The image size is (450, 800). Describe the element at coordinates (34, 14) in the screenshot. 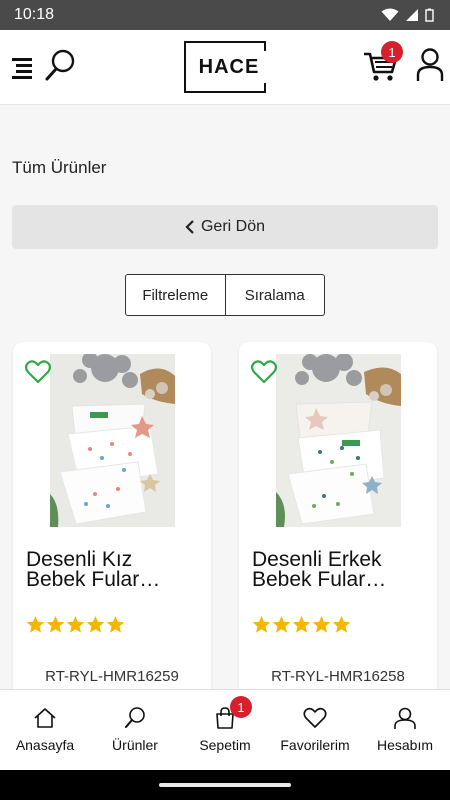

I see `status-time: 10:18` at that location.